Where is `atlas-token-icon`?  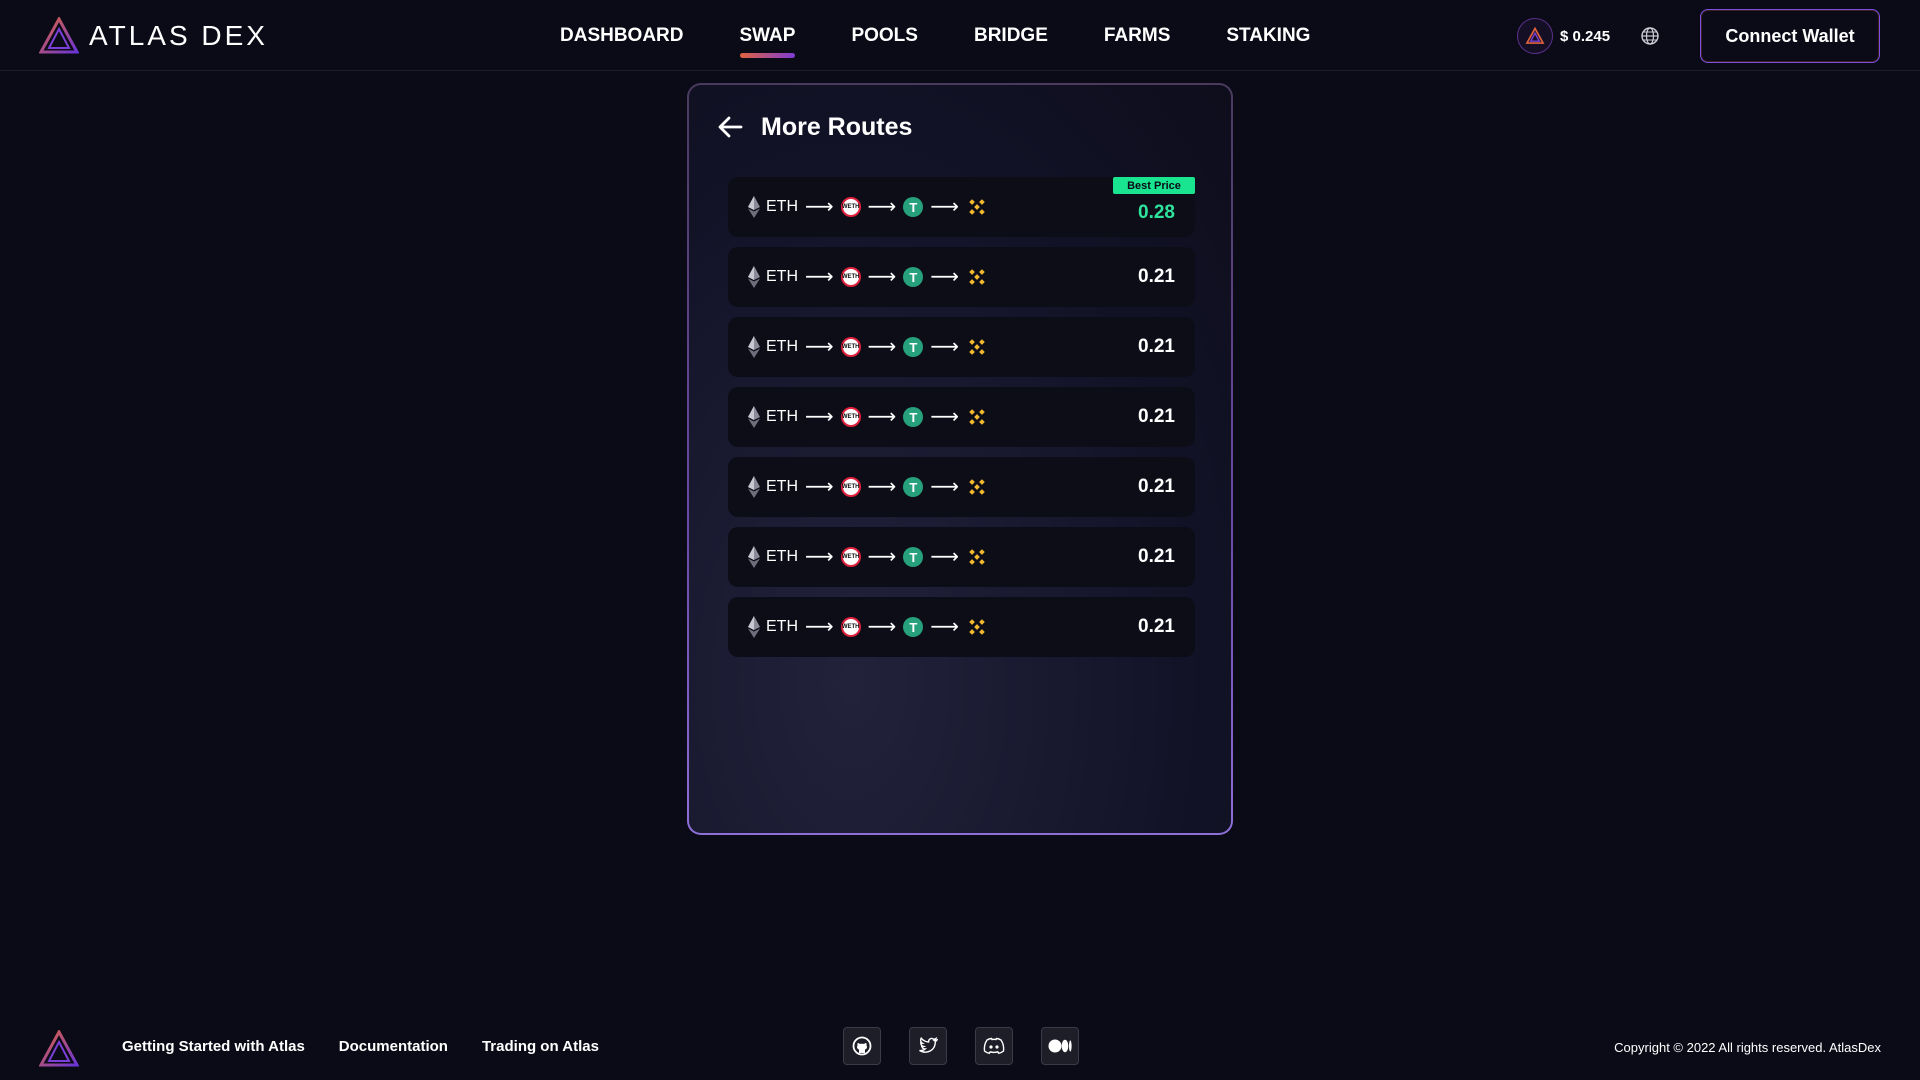 atlas-token-icon is located at coordinates (1535, 36).